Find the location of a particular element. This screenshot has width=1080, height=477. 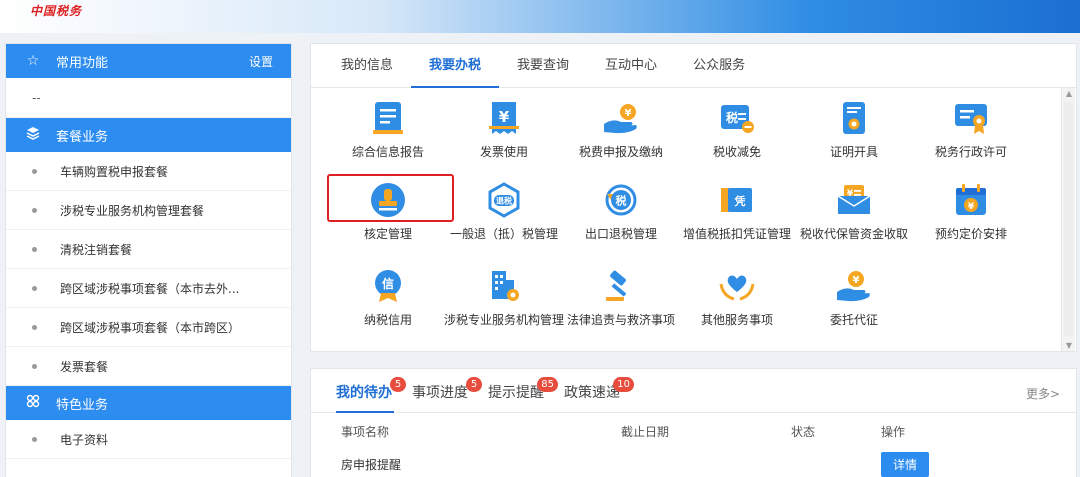

detail-button: 详情 is located at coordinates (905, 464).